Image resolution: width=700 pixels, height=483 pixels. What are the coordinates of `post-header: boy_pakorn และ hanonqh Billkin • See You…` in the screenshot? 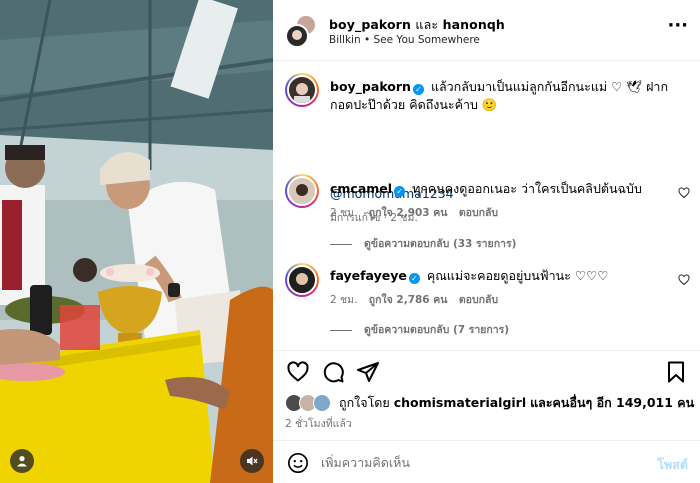 It's located at (486, 30).